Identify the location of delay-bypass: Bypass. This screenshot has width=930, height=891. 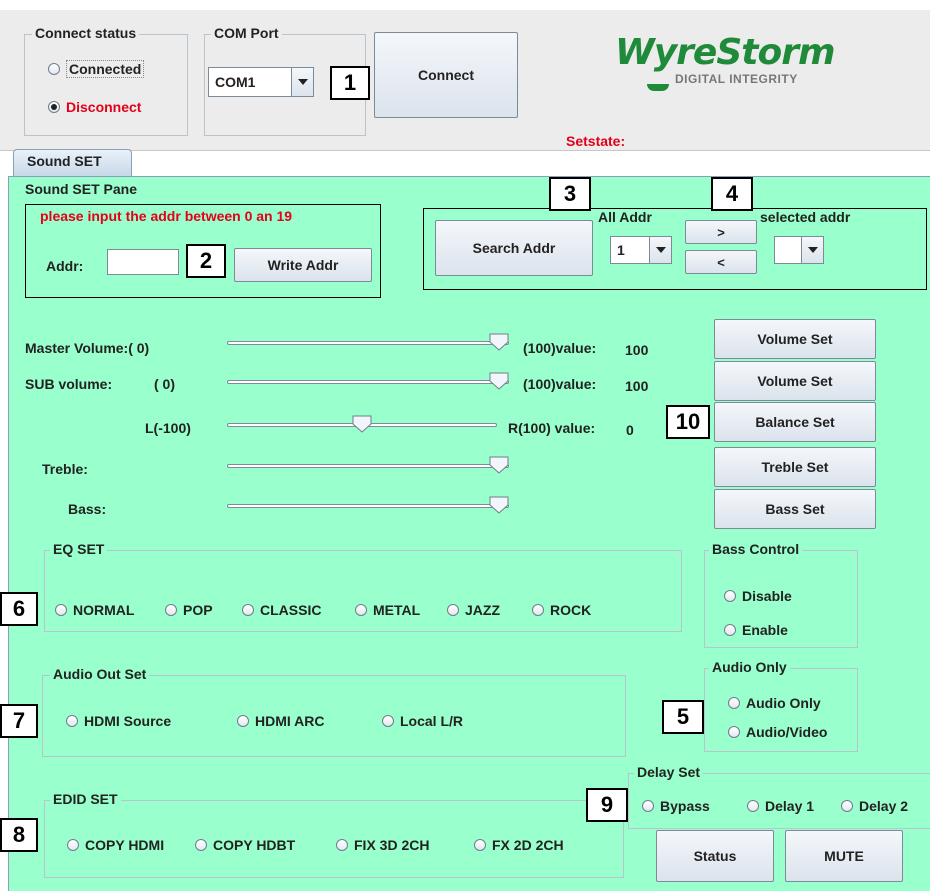
(676, 806).